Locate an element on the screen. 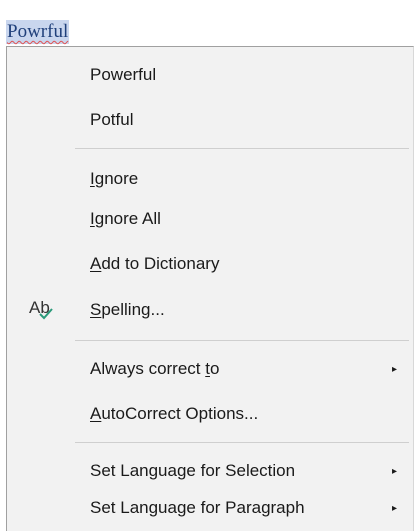 This screenshot has width=418, height=531. add-to-dictionary-menu-item: Add to Dictionary is located at coordinates (210, 264).